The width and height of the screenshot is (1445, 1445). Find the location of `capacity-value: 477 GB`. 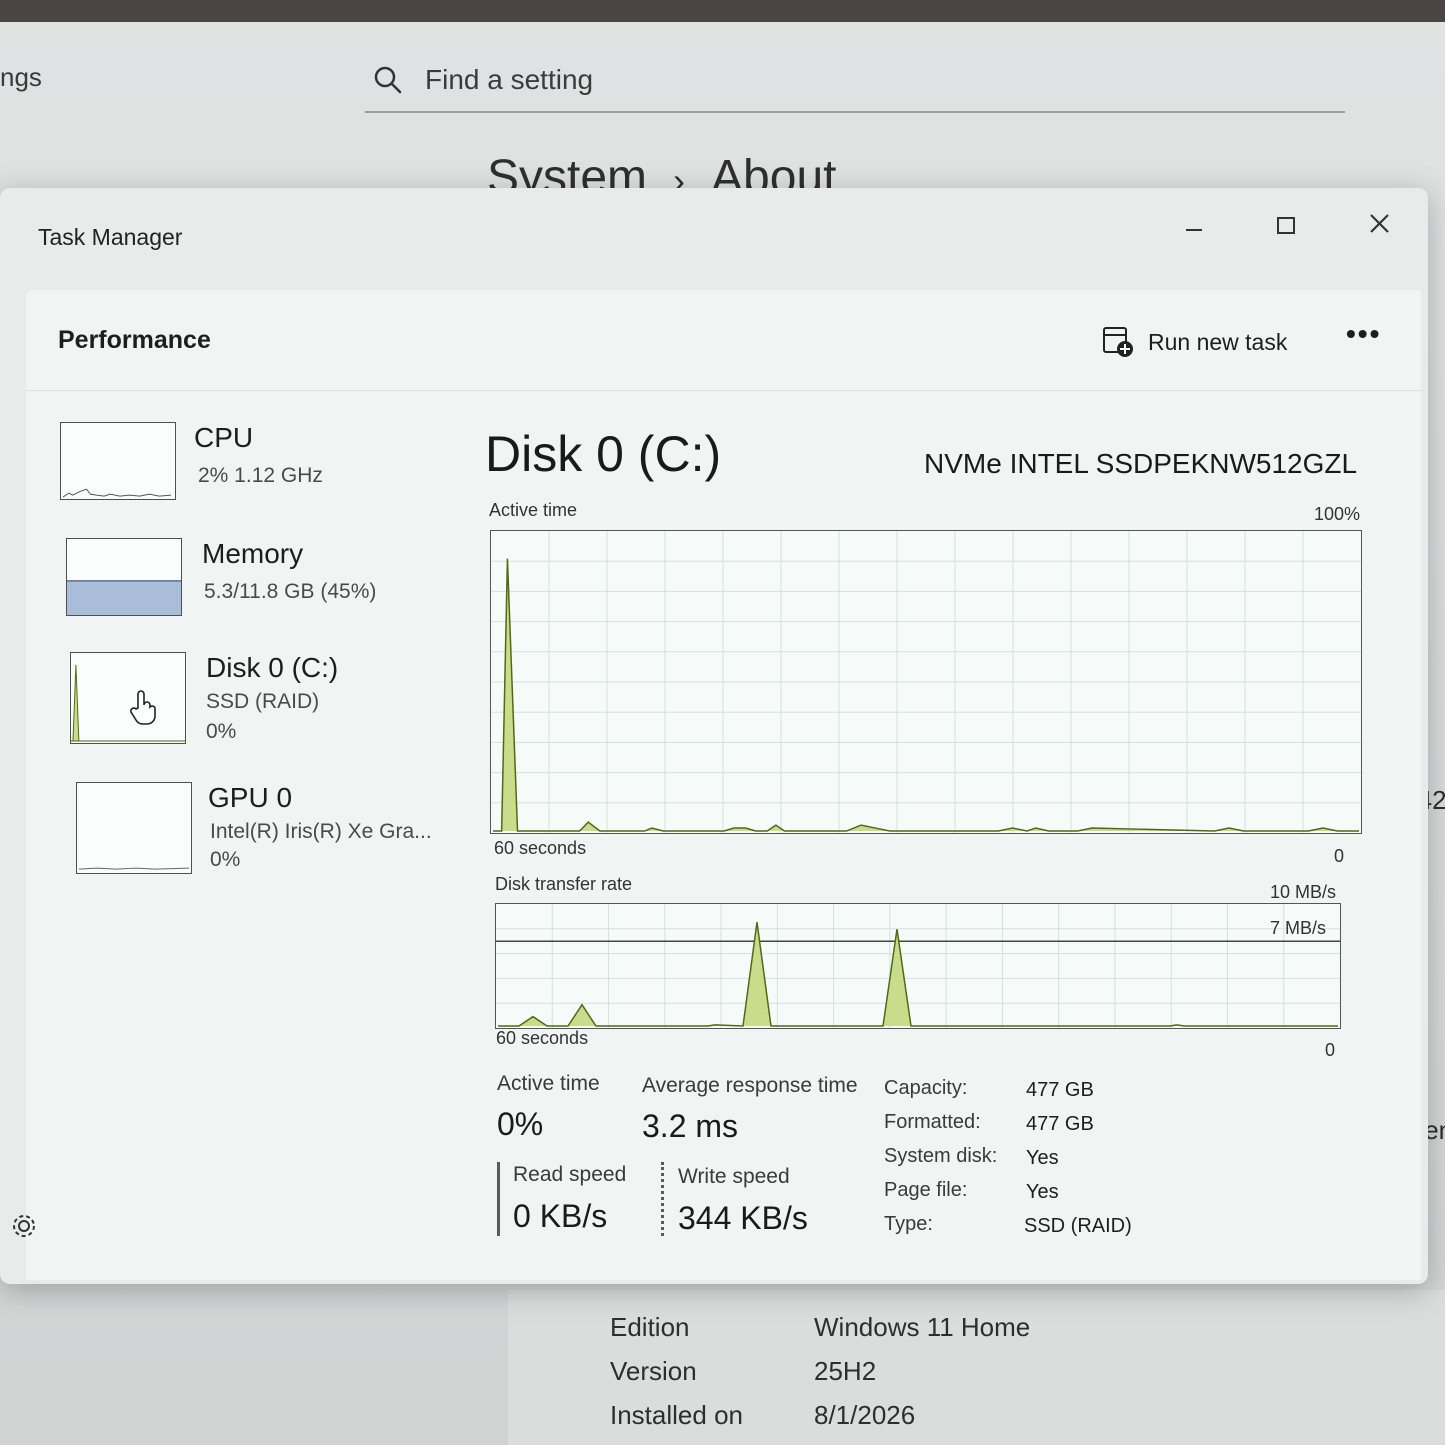

capacity-value: 477 GB is located at coordinates (1060, 1090).